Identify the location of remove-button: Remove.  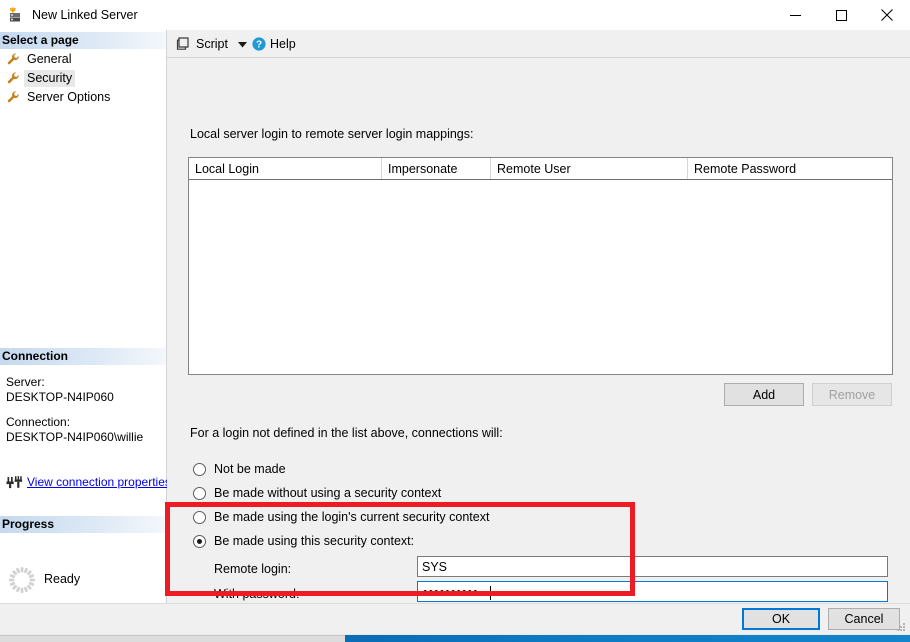
(852, 394).